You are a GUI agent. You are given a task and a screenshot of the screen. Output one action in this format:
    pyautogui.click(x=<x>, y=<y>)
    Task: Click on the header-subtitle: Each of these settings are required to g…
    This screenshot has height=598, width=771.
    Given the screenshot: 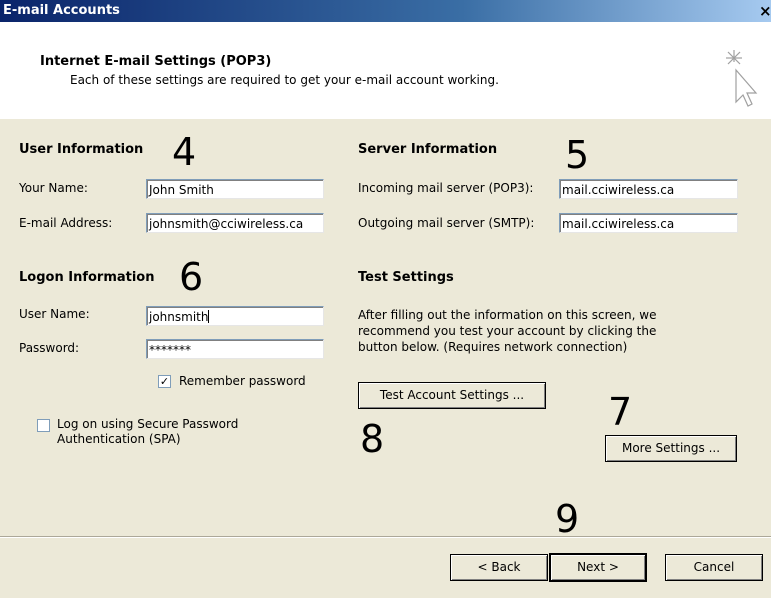 What is the action you would take?
    pyautogui.click(x=284, y=80)
    